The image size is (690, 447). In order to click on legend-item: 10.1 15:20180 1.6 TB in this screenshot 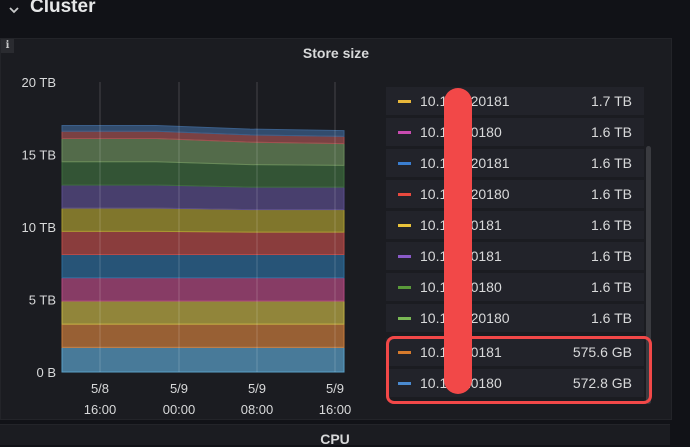, I will do `click(515, 194)`.